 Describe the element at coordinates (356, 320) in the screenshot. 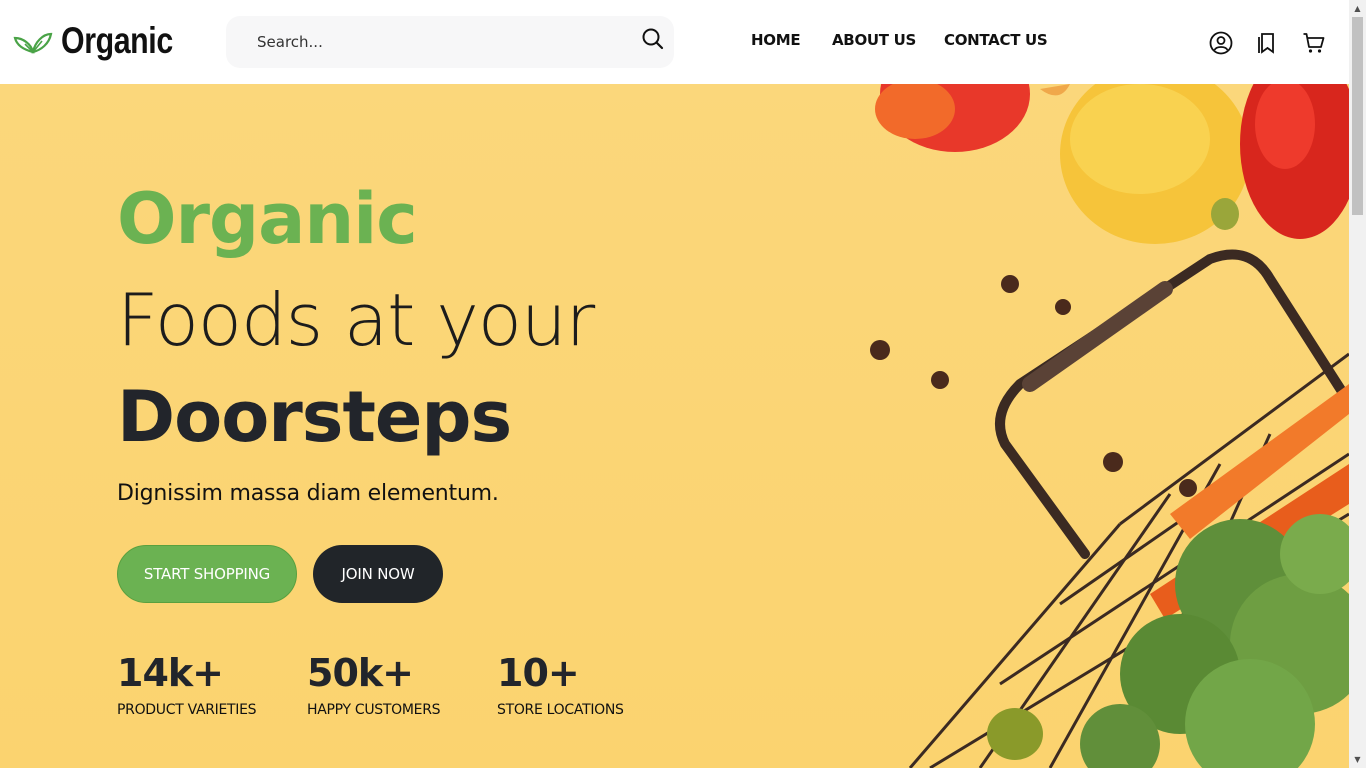

I see `hero-title-foods: Foods at your` at that location.